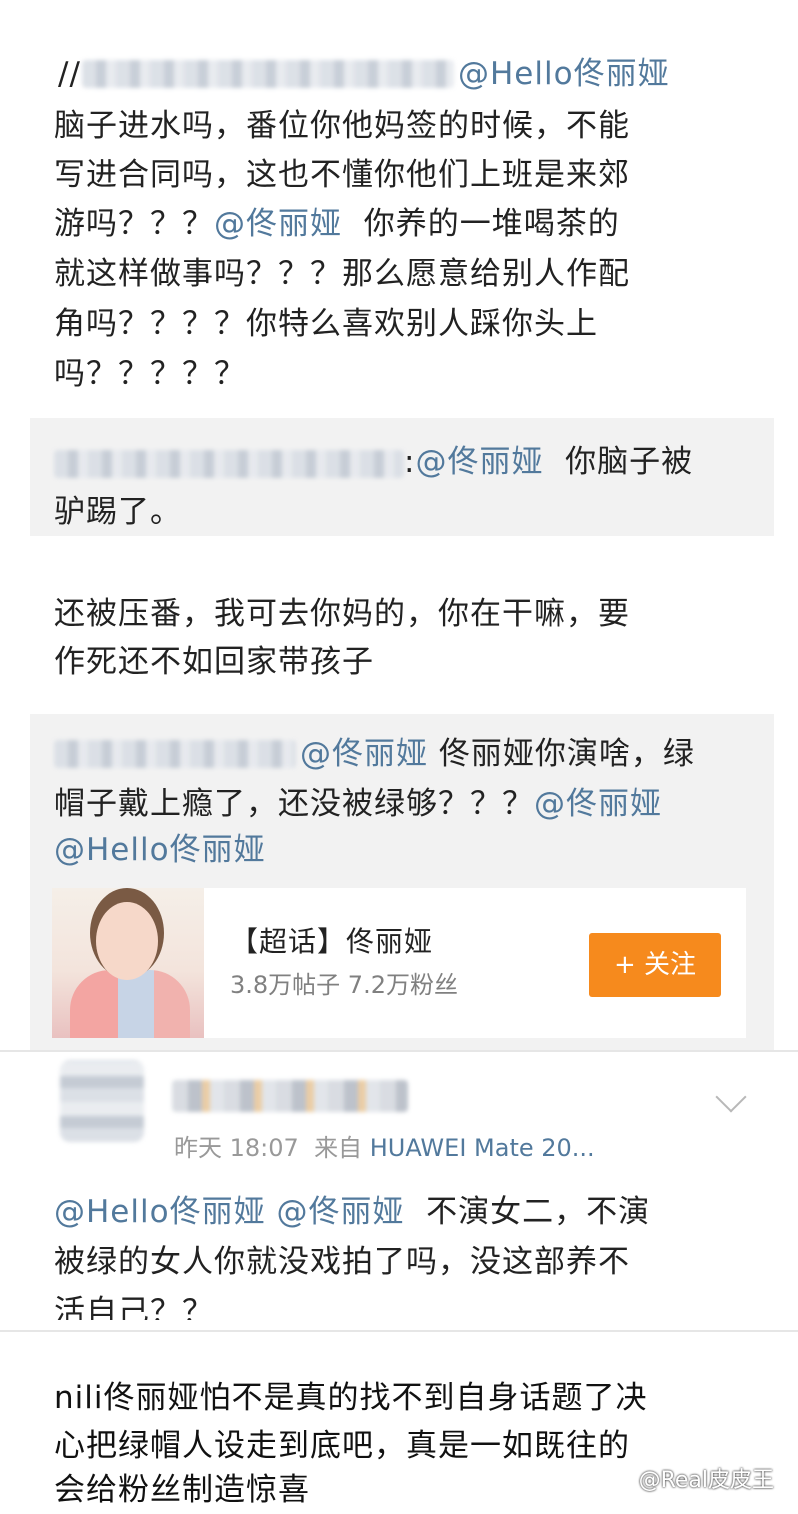 Image resolution: width=798 pixels, height=1514 pixels. What do you see at coordinates (629, 462) in the screenshot?
I see `quote1-text: 你脑子被` at bounding box center [629, 462].